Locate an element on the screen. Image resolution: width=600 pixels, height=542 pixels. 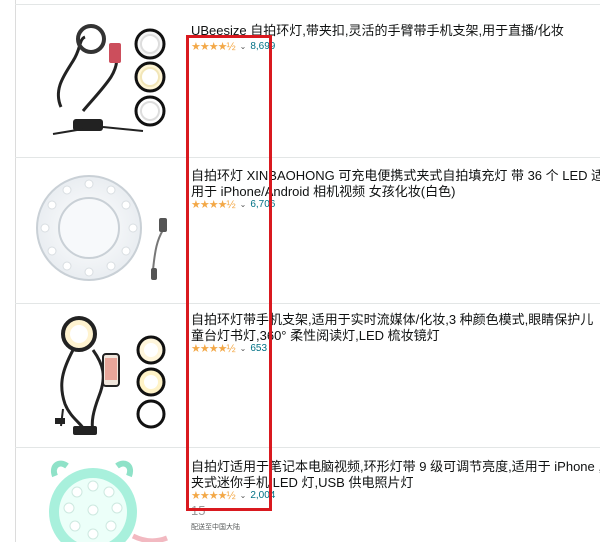
product-image-phone-holder-ring is located at coordinates (103, 376).